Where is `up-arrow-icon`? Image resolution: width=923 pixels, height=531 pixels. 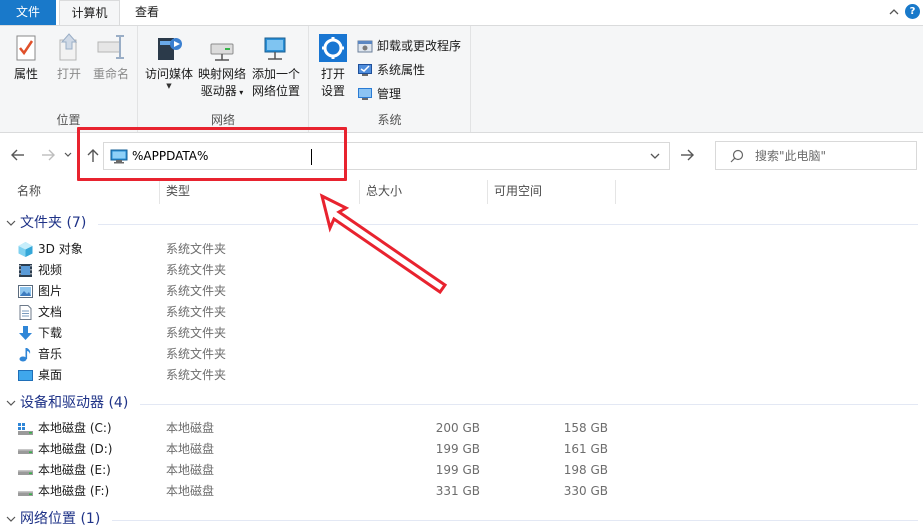
up-arrow-icon is located at coordinates (93, 155).